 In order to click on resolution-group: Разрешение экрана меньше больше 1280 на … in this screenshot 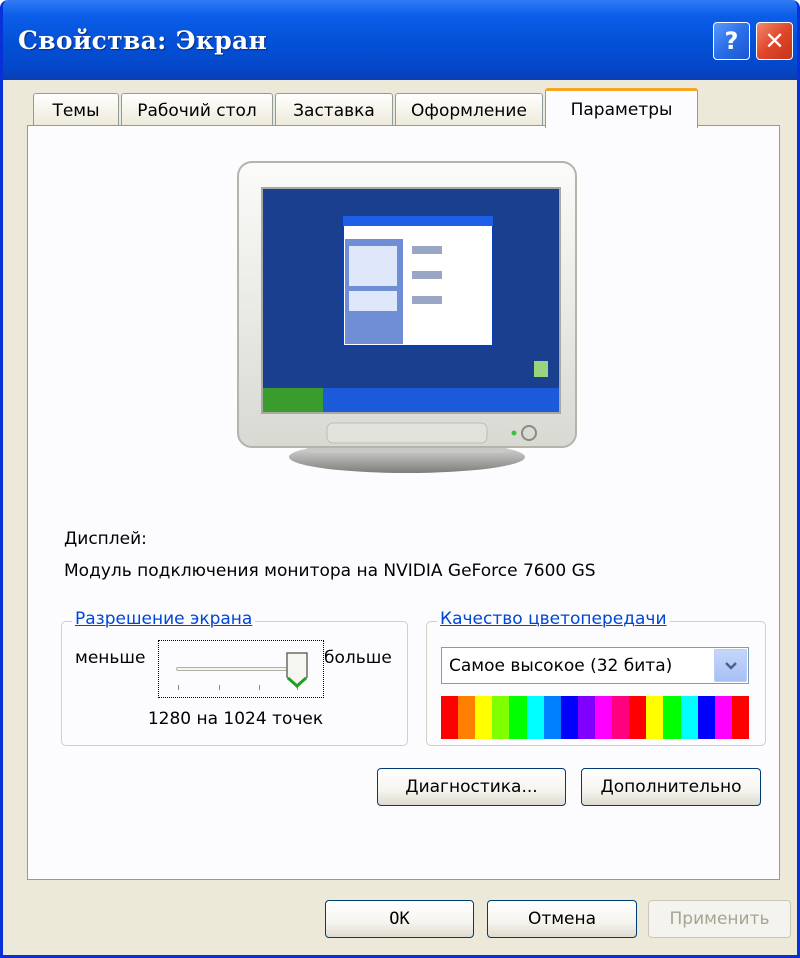, I will do `click(234, 677)`.